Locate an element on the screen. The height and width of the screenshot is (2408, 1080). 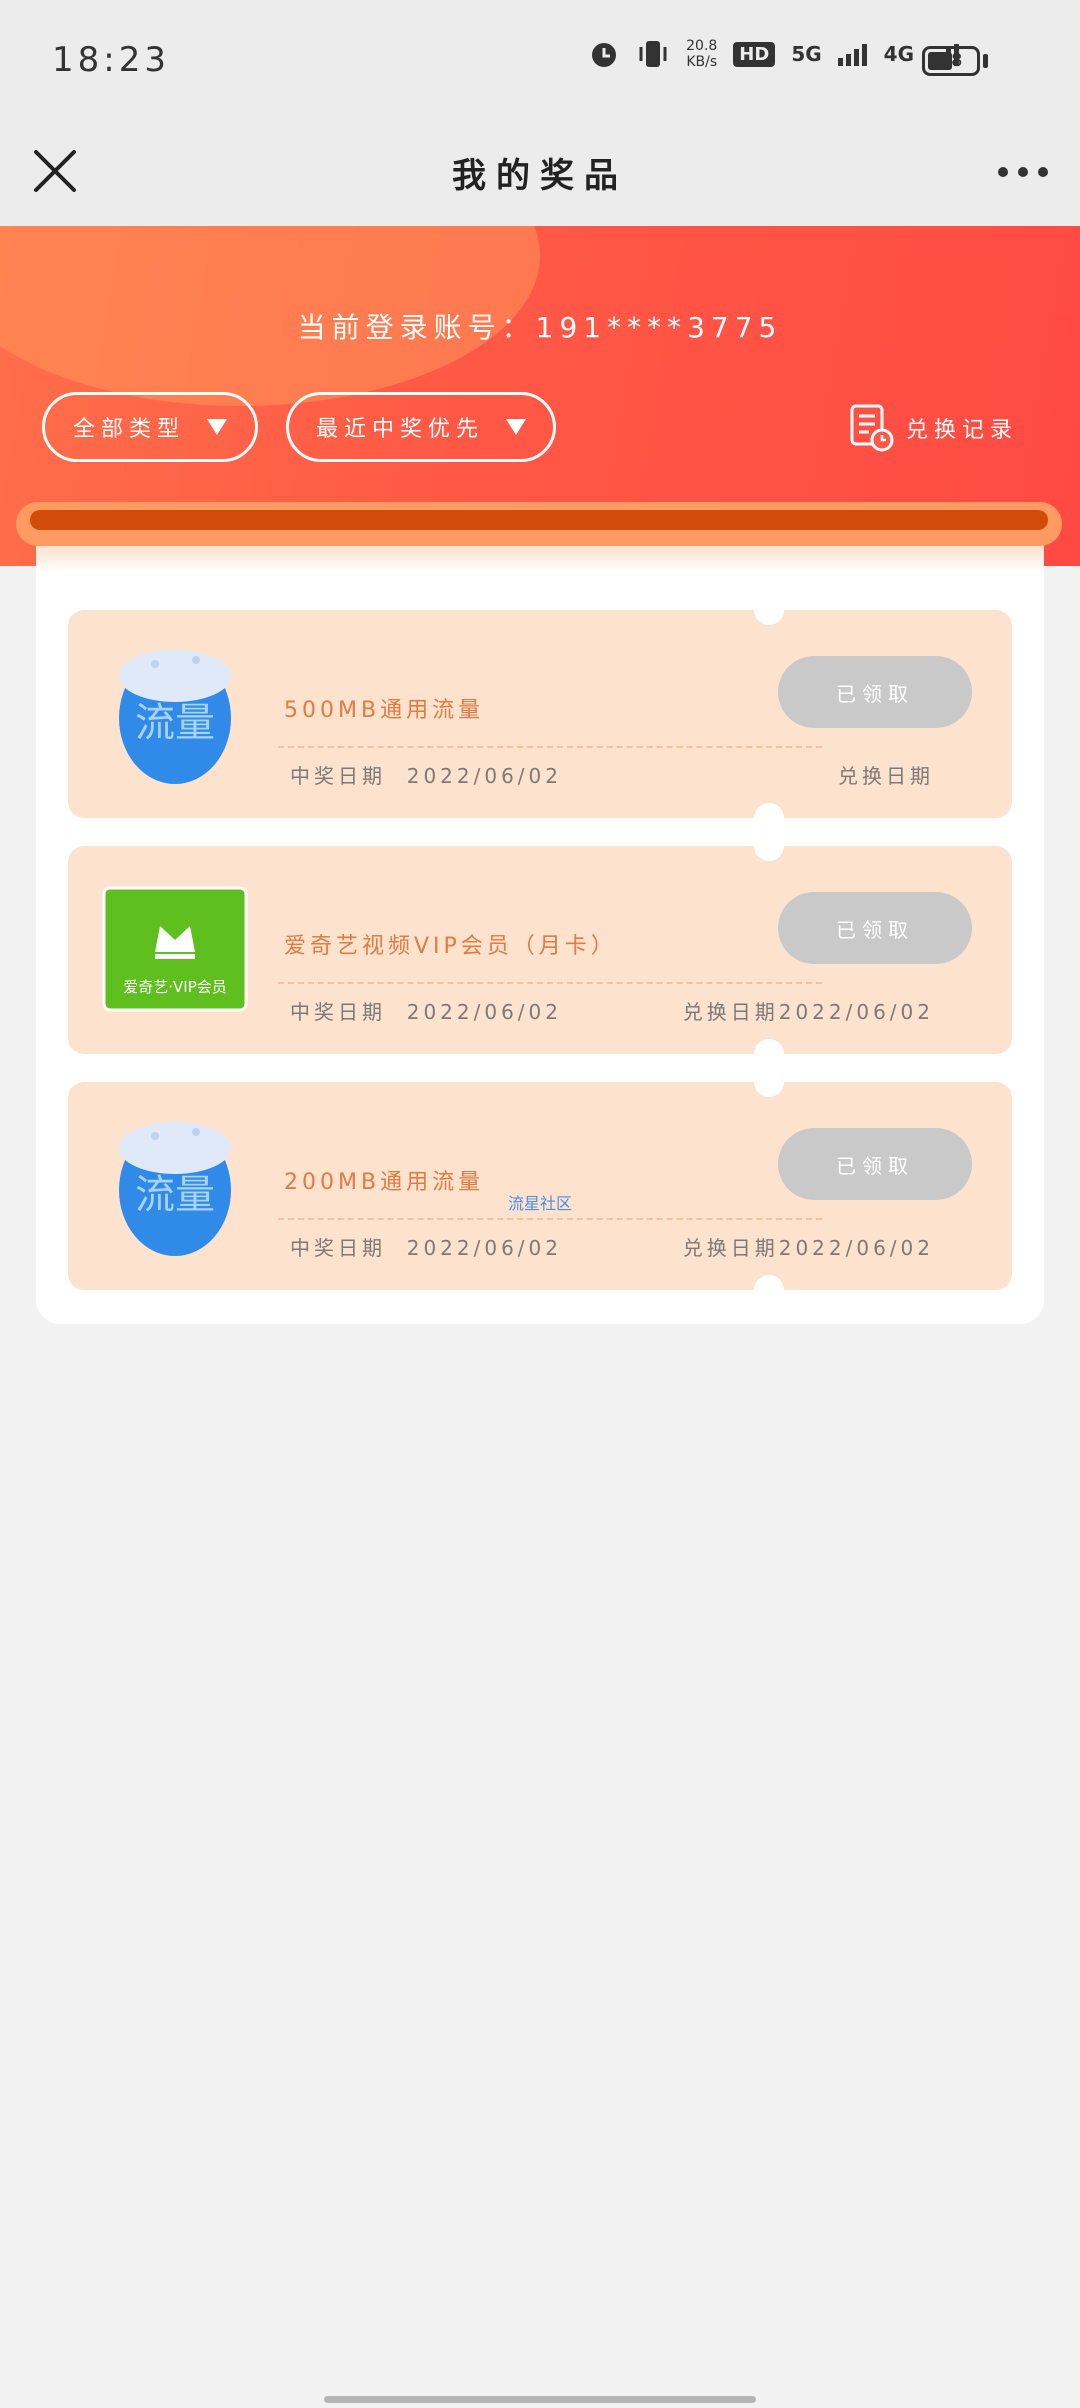
signal-bars-icon is located at coordinates (852, 55).